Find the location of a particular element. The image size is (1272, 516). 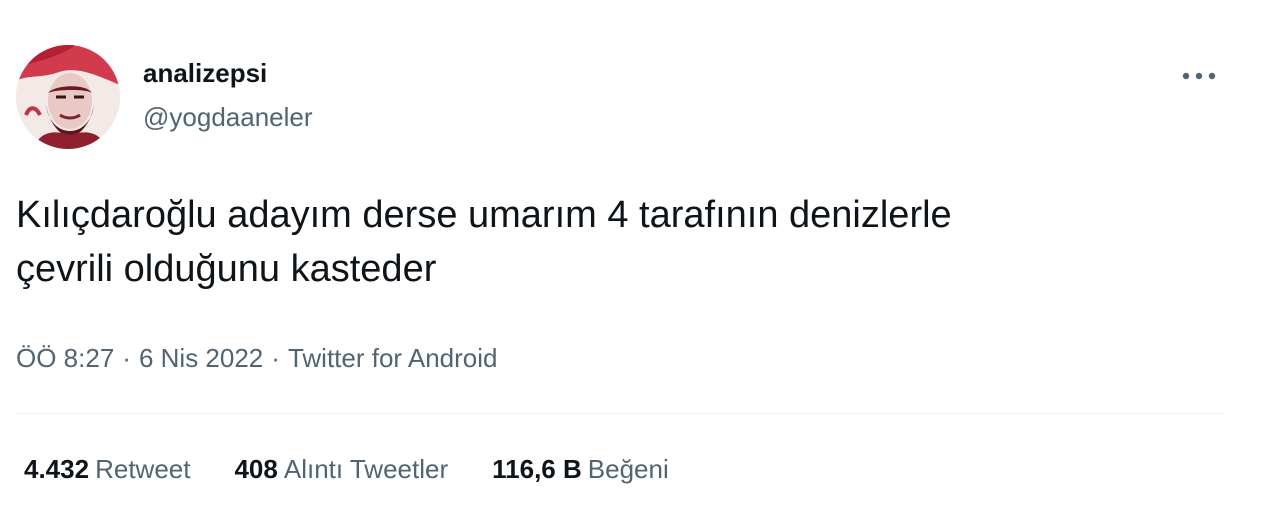

more-horizontal-icon is located at coordinates (1199, 76).